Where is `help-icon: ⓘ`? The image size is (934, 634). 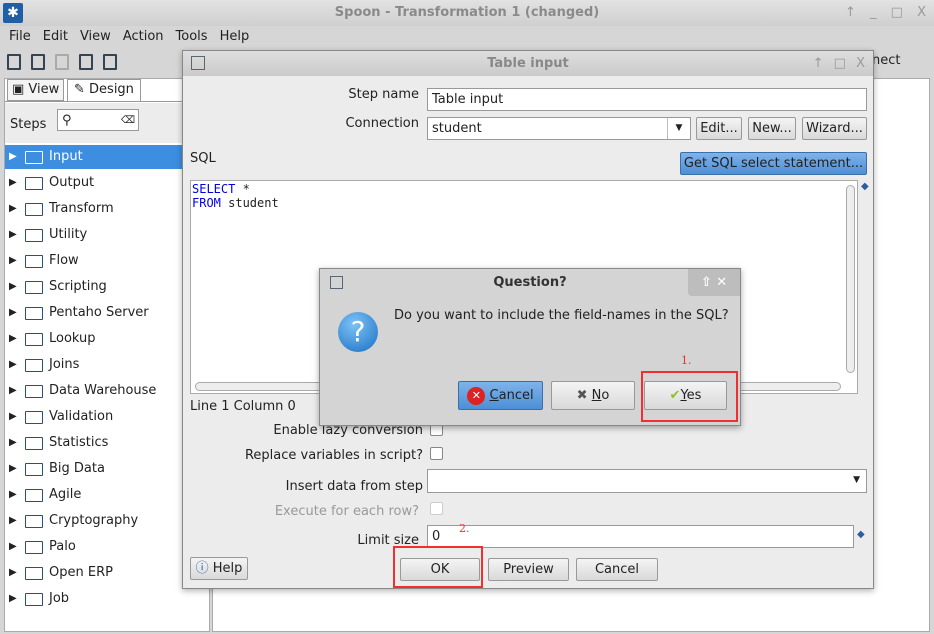 help-icon: ⓘ is located at coordinates (202, 568).